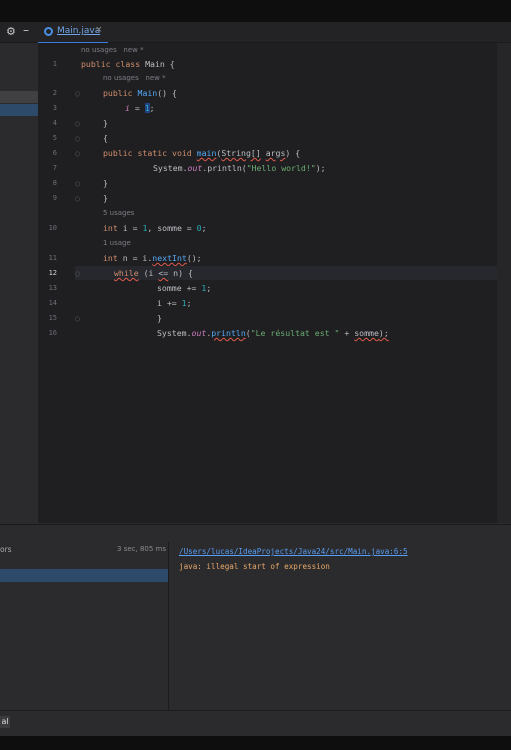 The width and height of the screenshot is (511, 750). Describe the element at coordinates (117, 243) in the screenshot. I see `usages-hint: 1 usage` at that location.